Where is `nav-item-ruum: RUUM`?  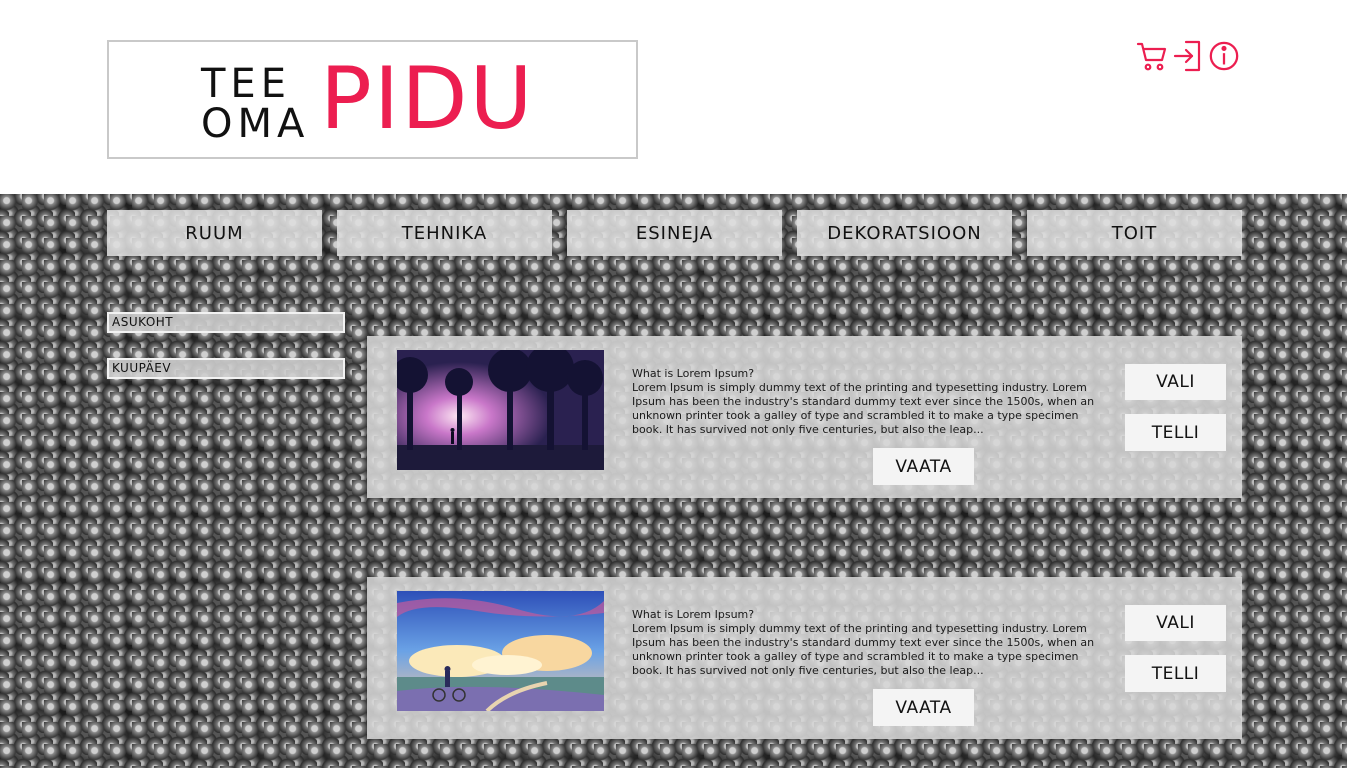 nav-item-ruum: RUUM is located at coordinates (214, 233).